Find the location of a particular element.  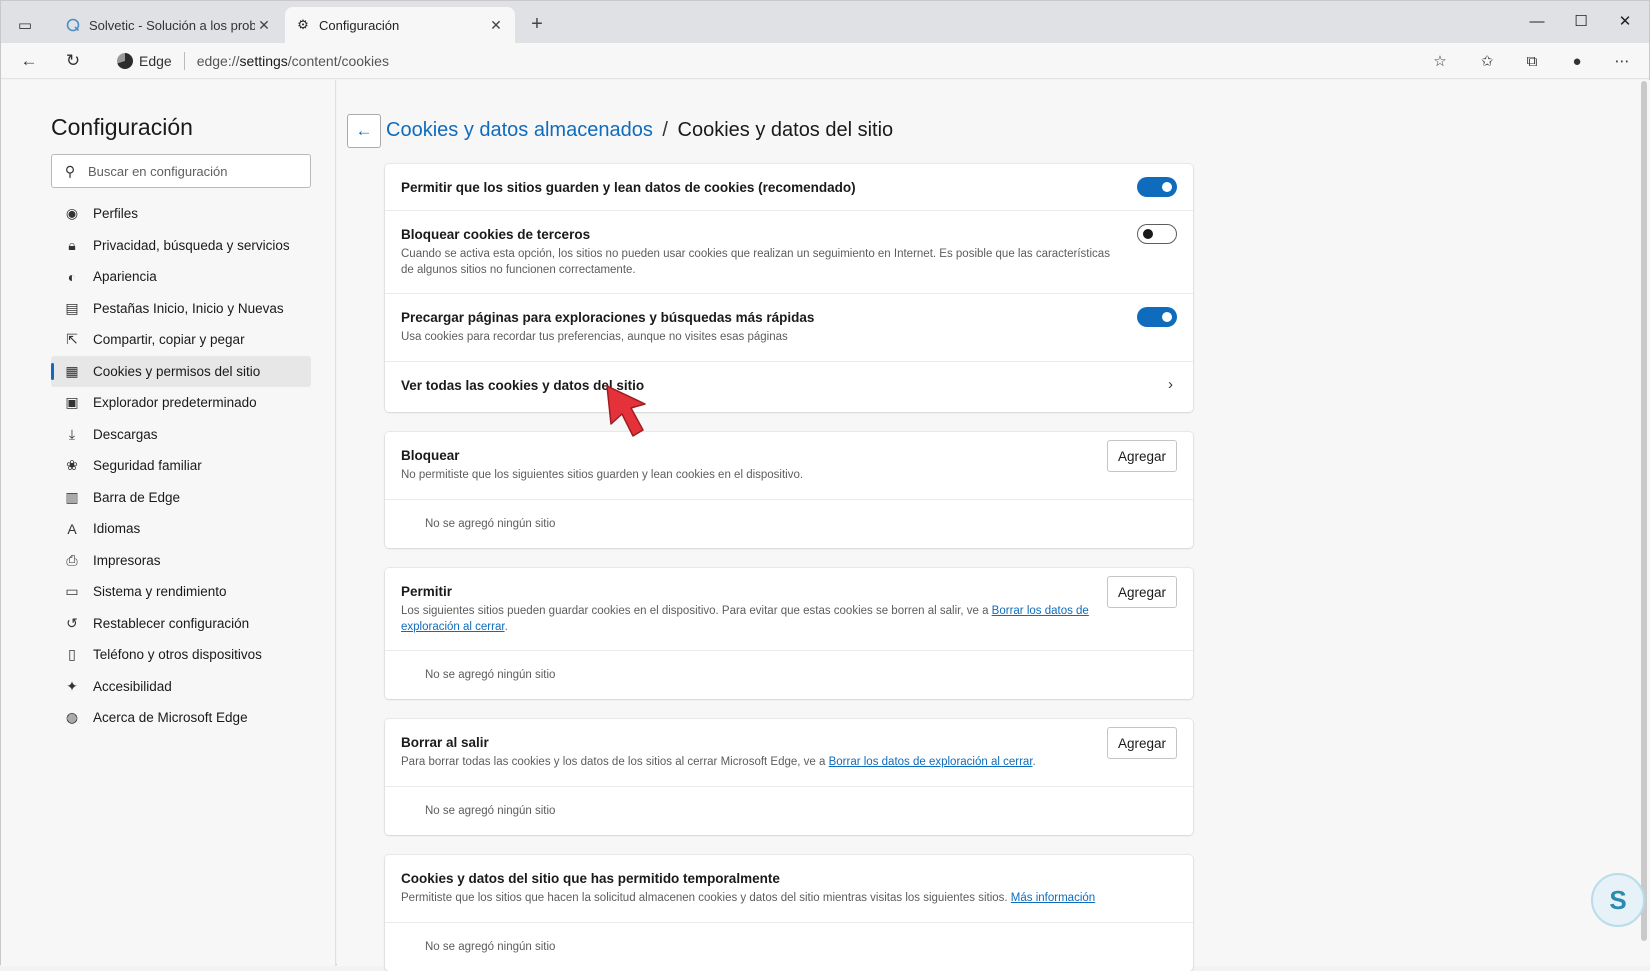

sidebar-item-idiomas: A Idiomas is located at coordinates (181, 529).